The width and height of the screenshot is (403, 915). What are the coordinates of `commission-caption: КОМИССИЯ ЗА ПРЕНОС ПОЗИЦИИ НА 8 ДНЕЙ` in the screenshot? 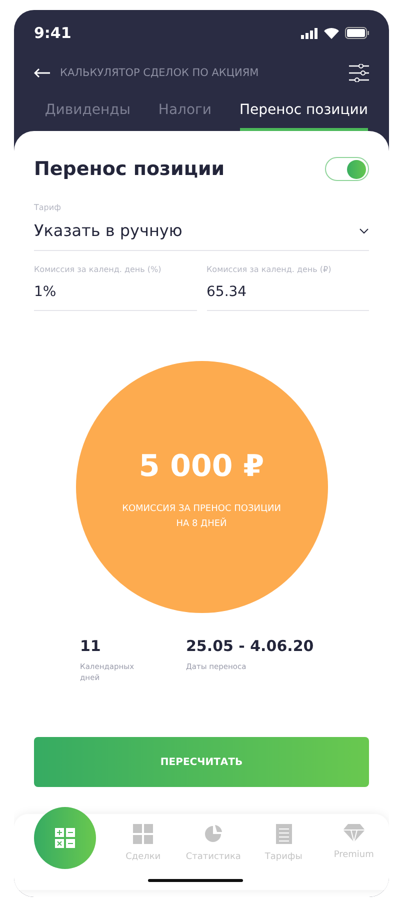 It's located at (201, 516).